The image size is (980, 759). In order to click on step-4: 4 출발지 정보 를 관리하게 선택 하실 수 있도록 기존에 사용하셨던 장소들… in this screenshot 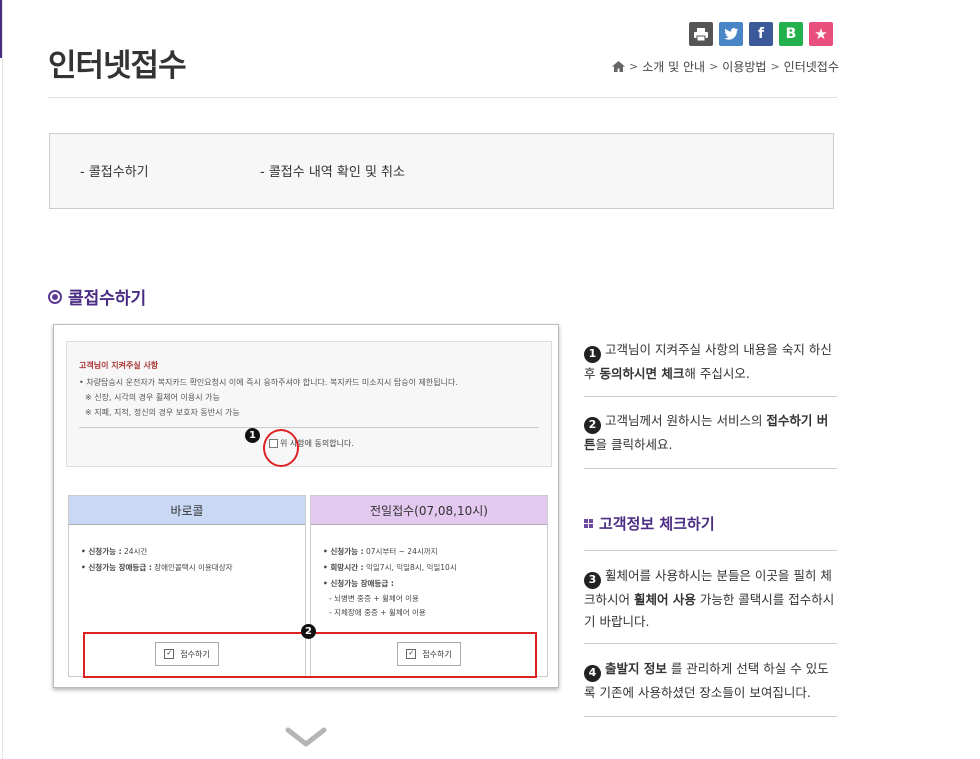, I will do `click(710, 681)`.